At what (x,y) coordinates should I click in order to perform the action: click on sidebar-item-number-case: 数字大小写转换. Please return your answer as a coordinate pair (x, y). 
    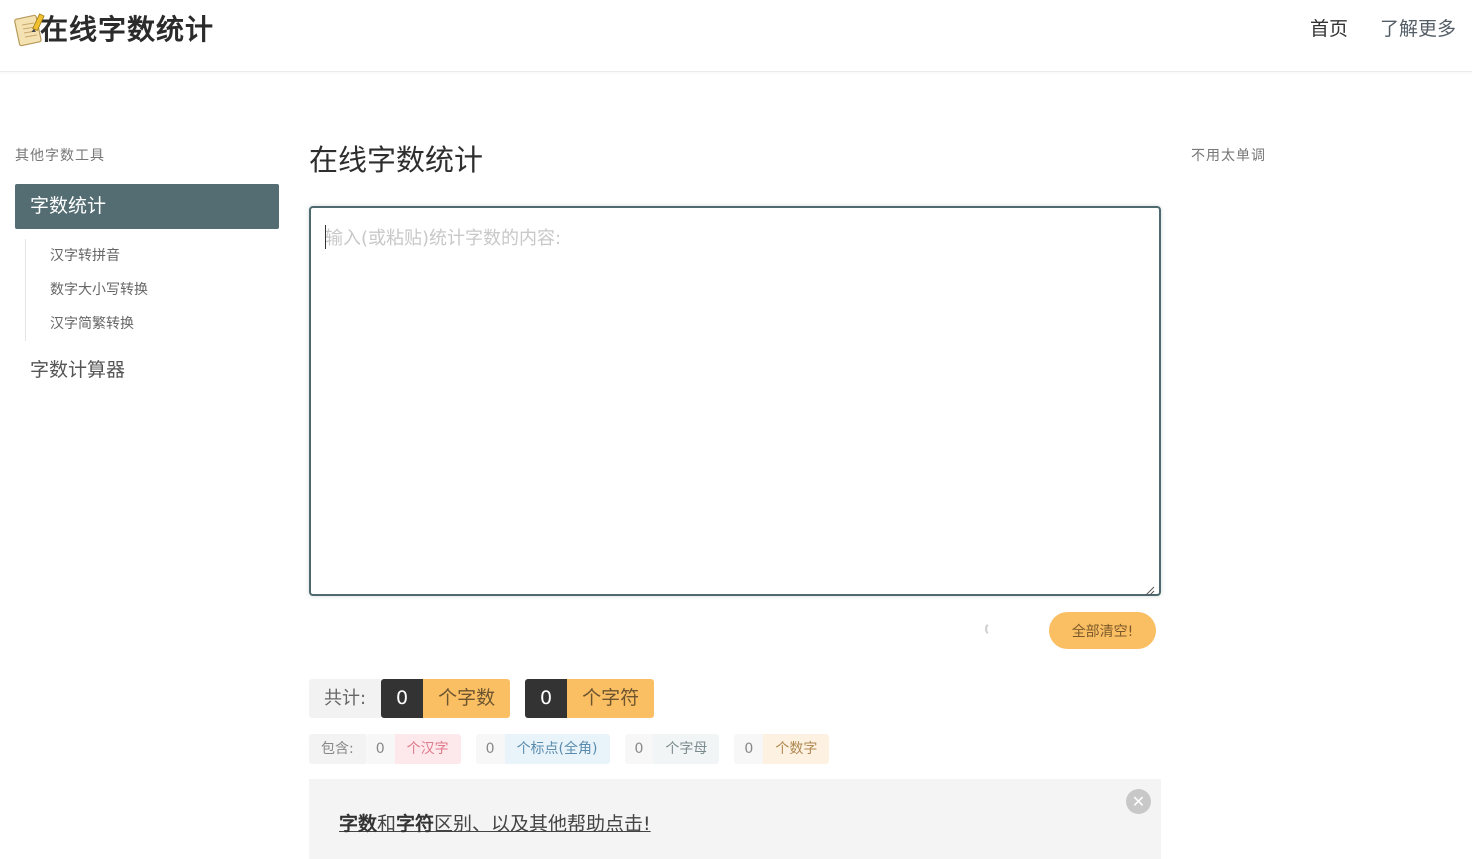
    Looking at the image, I should click on (164, 290).